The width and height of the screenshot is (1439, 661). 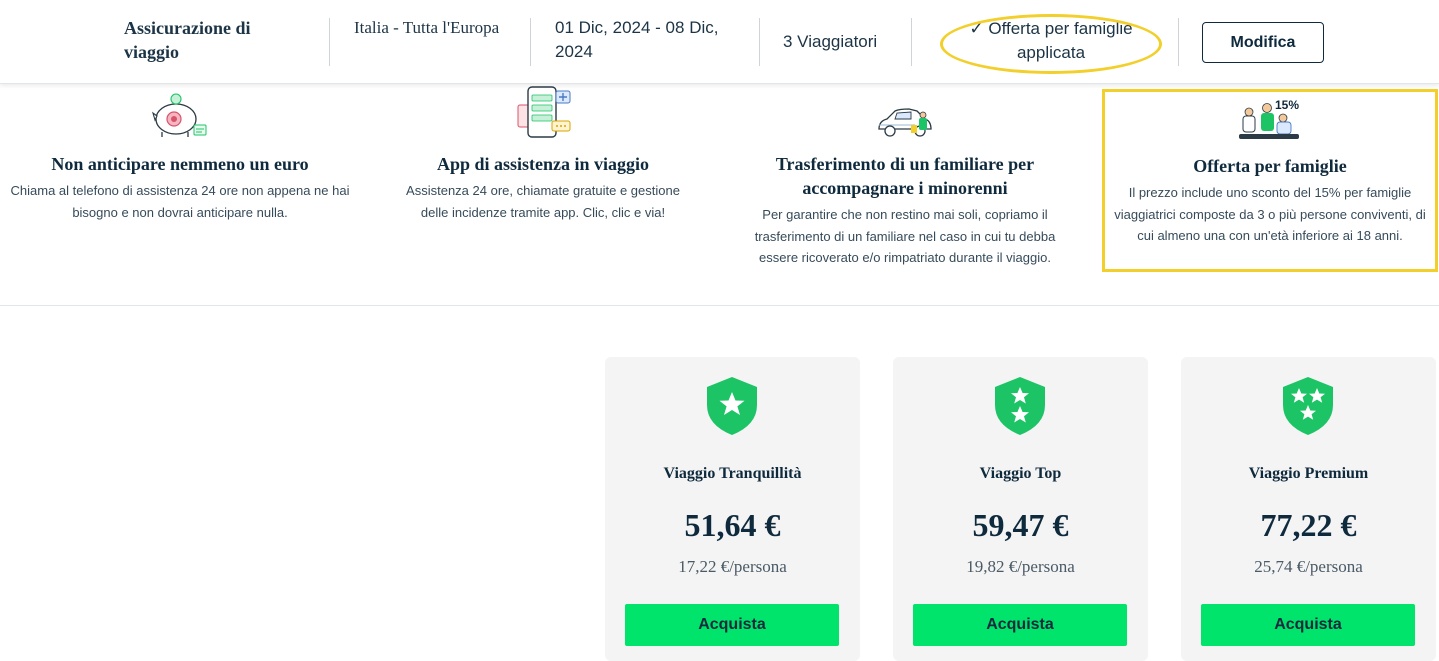 I want to click on discount-badge: 15%, so click(x=1287, y=105).